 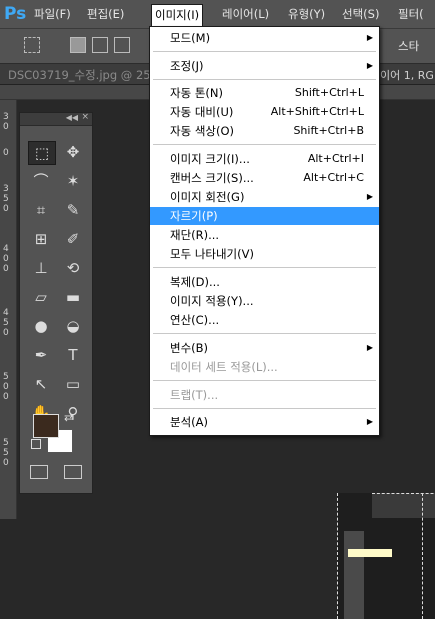 What do you see at coordinates (264, 348) in the screenshot?
I see `menu-item-19: 변수(B) ▶` at bounding box center [264, 348].